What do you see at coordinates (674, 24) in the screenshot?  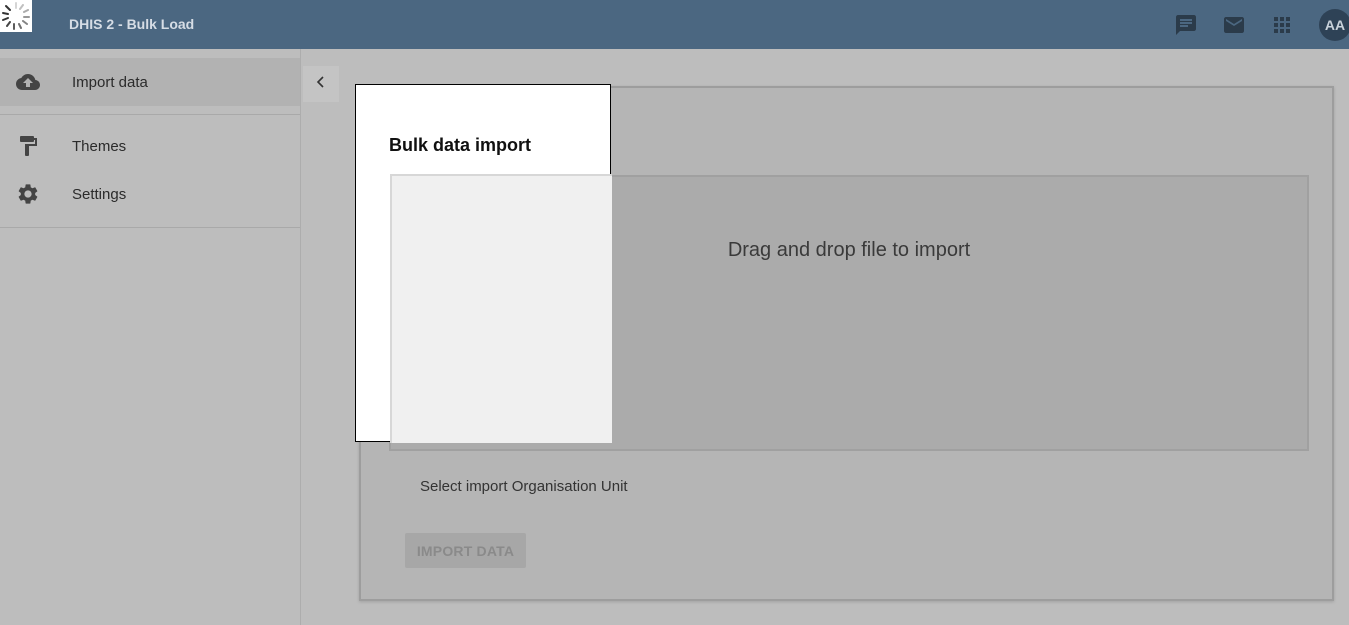 I see `app-header: DHIS 2 - Bulk Load AA` at bounding box center [674, 24].